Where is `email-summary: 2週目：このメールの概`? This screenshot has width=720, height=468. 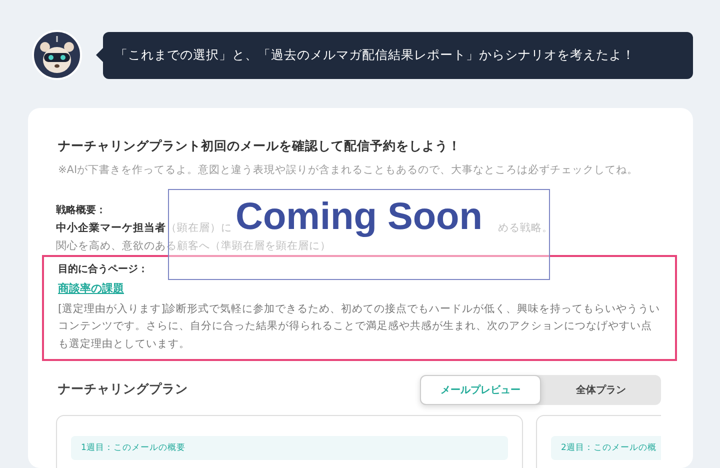
email-summary: 2週目：このメールの概 is located at coordinates (606, 448).